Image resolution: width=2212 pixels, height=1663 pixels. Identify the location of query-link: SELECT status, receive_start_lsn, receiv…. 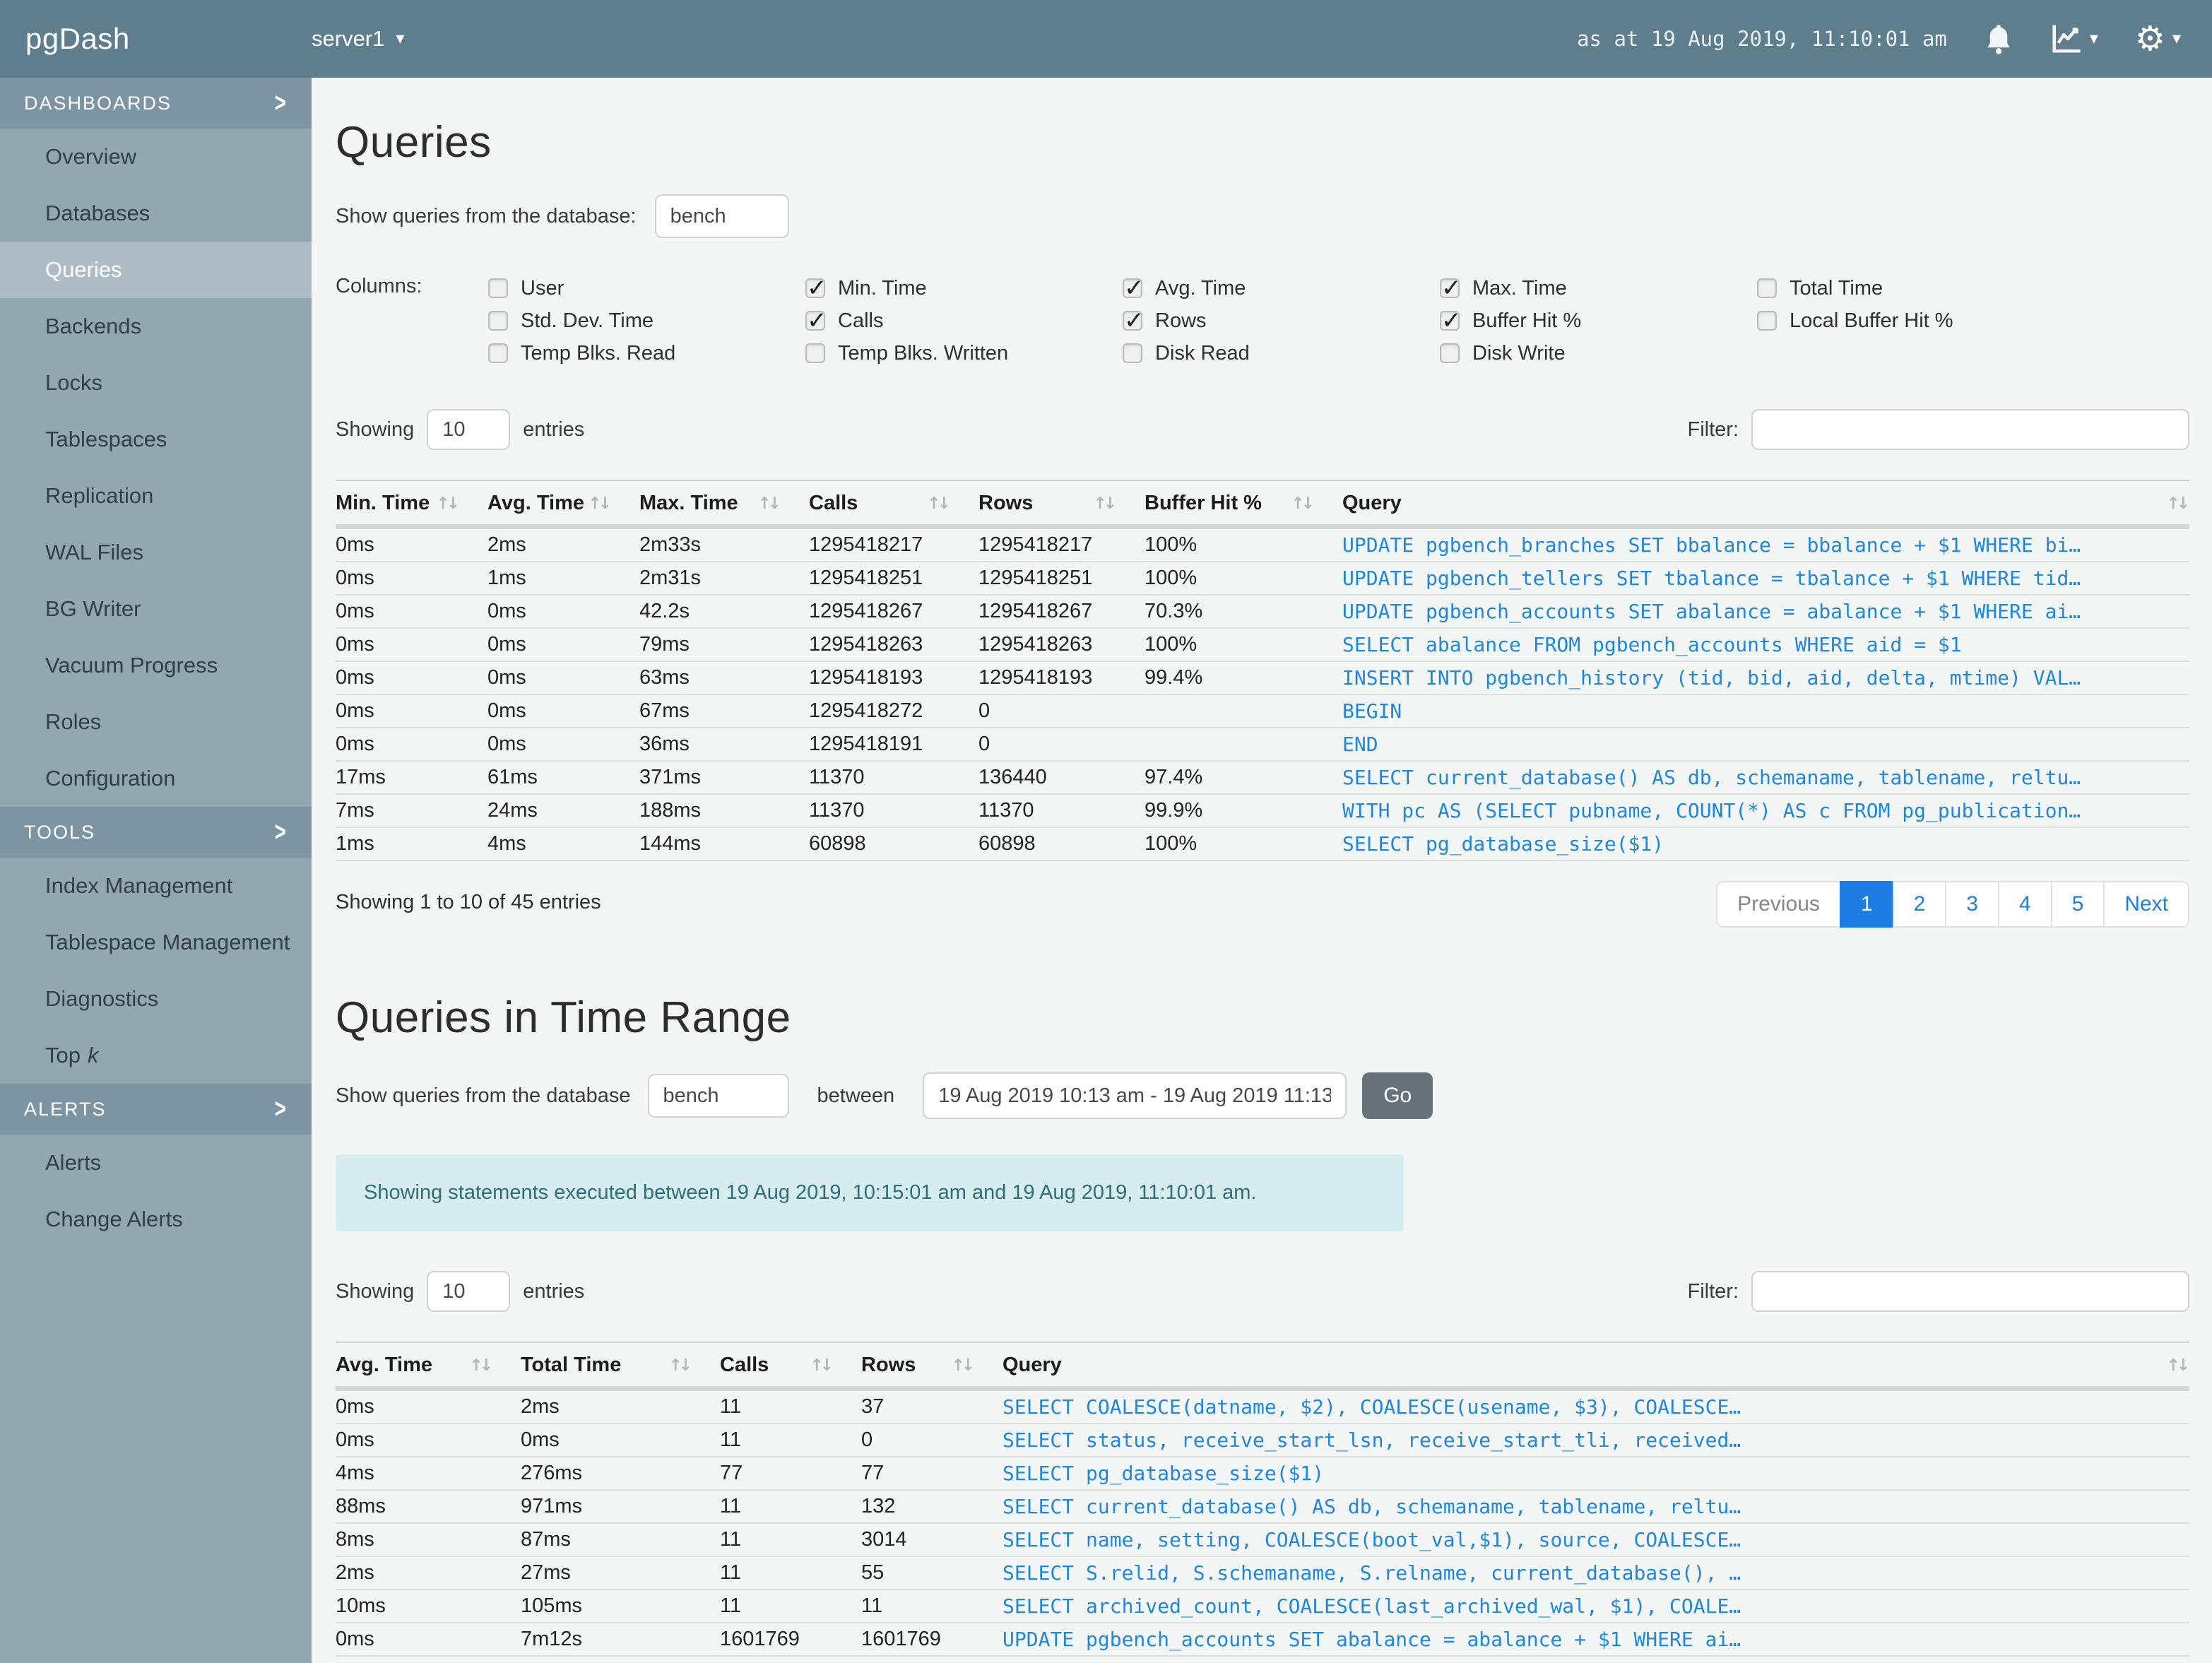
(1596, 1441).